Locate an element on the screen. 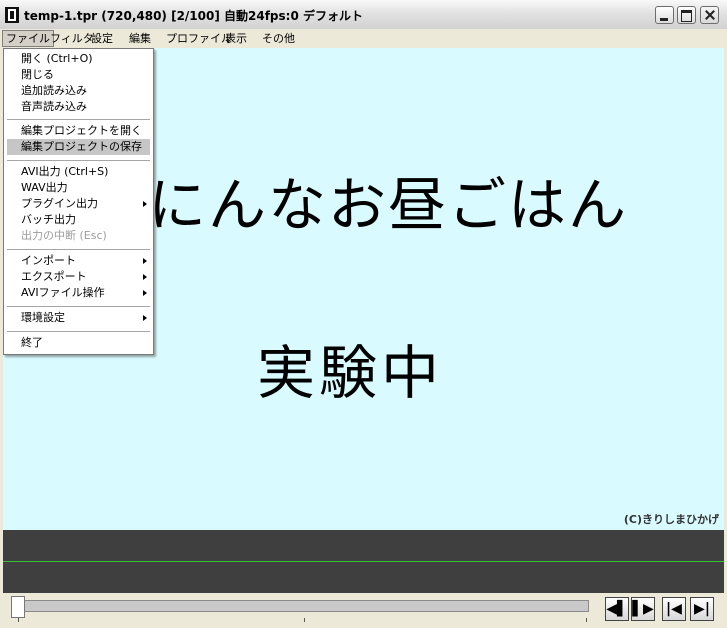 The height and width of the screenshot is (628, 727). menu-item-preferences: 環境設定 is located at coordinates (78, 318).